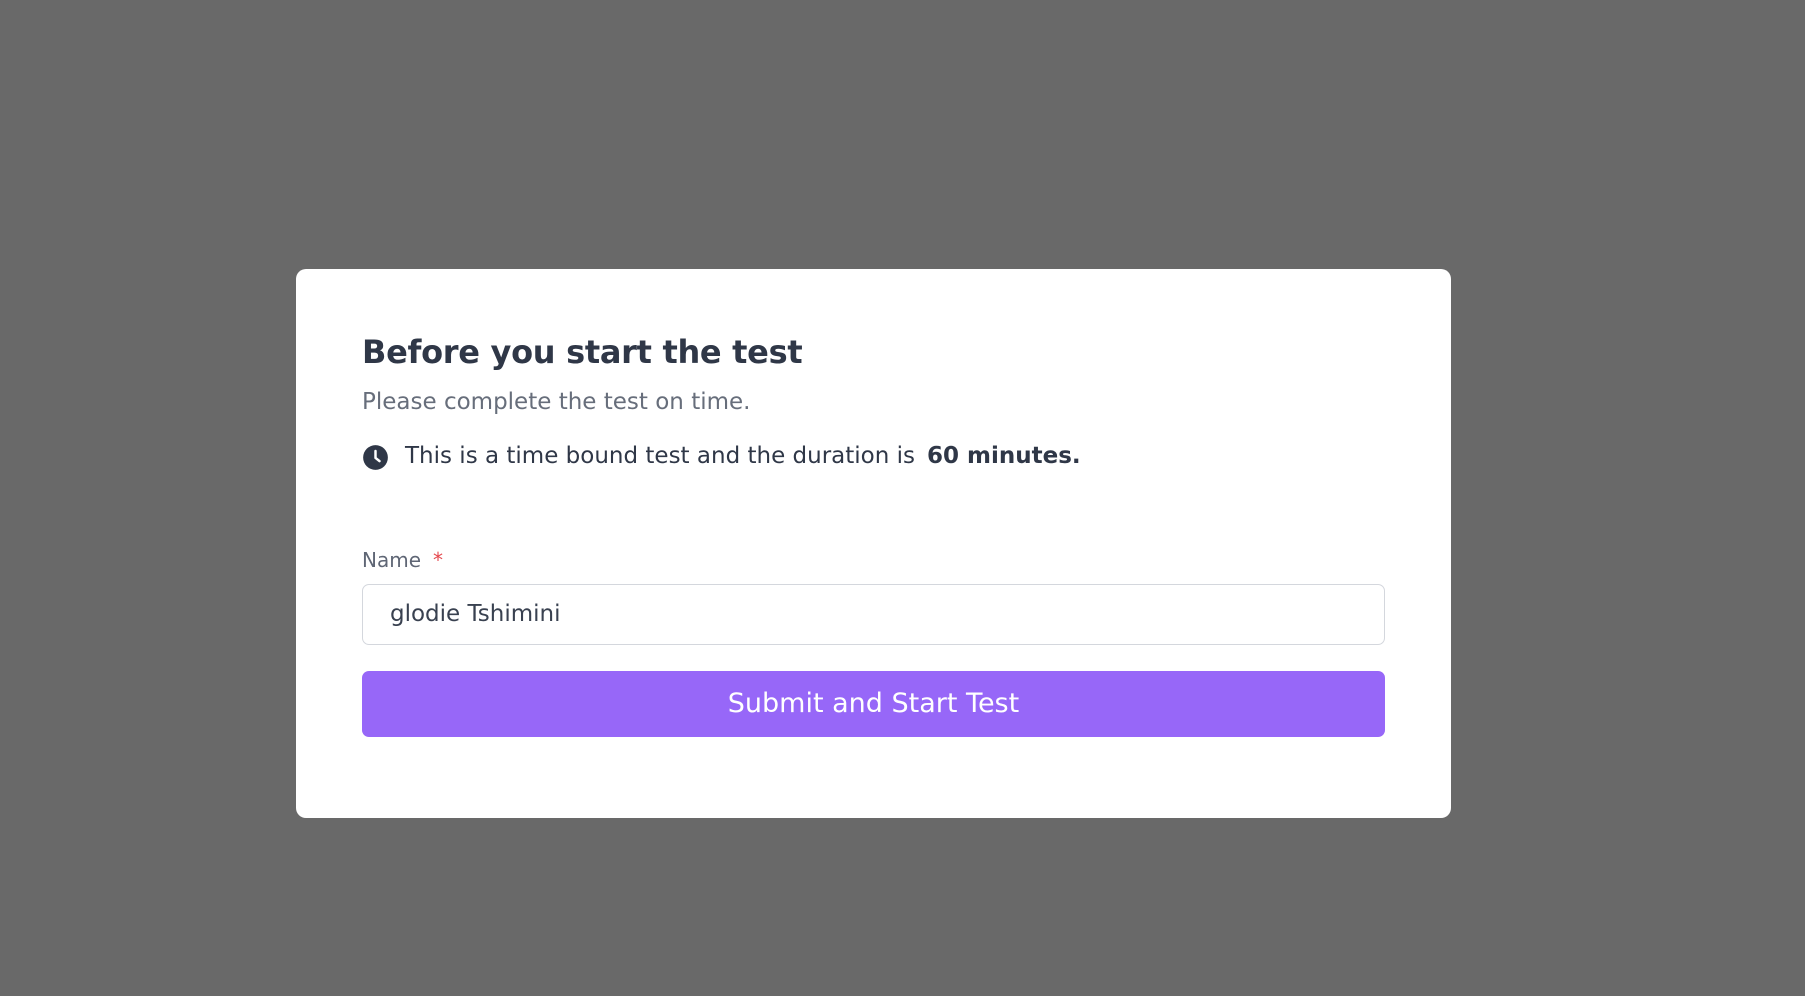  I want to click on name-field-label: Name *, so click(873, 560).